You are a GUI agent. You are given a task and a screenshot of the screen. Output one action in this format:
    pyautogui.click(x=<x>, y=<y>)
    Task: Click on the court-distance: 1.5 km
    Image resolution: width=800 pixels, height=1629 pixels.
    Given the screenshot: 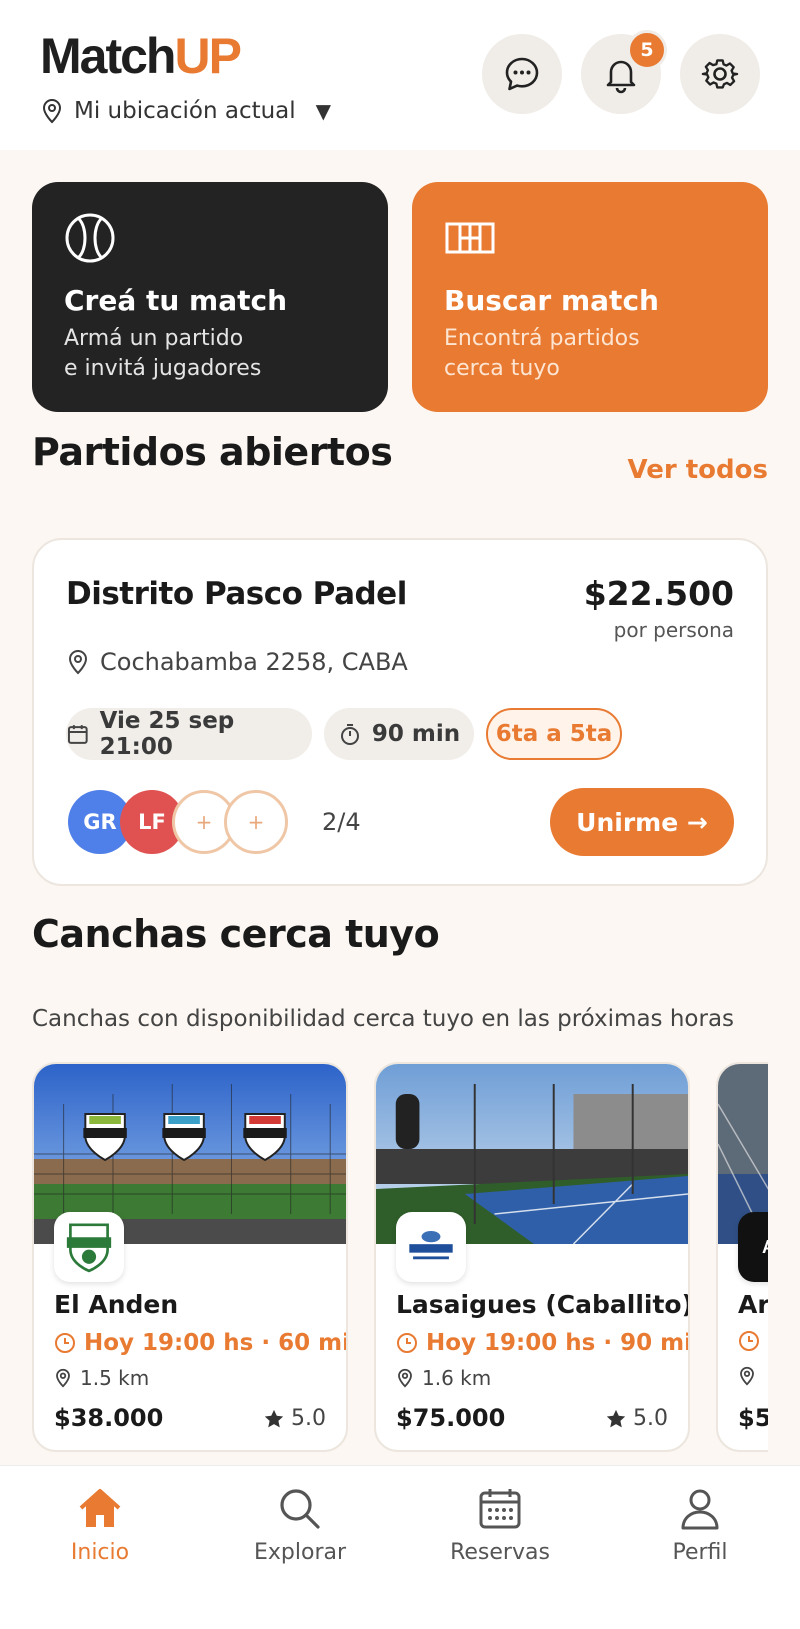 What is the action you would take?
    pyautogui.click(x=101, y=1378)
    